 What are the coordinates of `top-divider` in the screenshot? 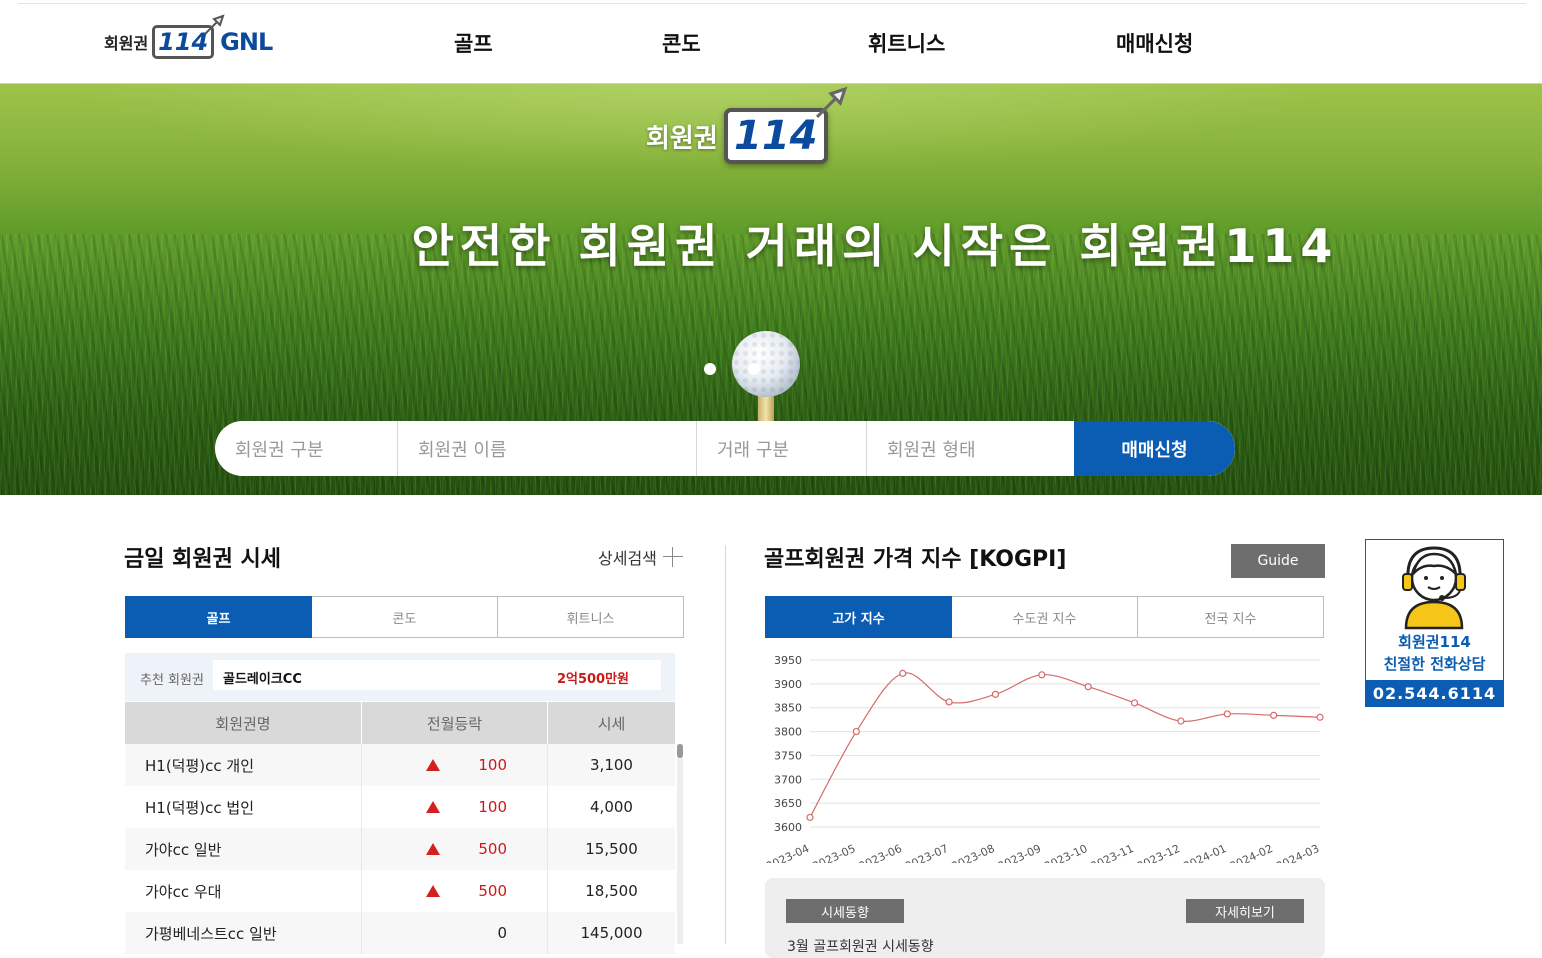 It's located at (772, 3).